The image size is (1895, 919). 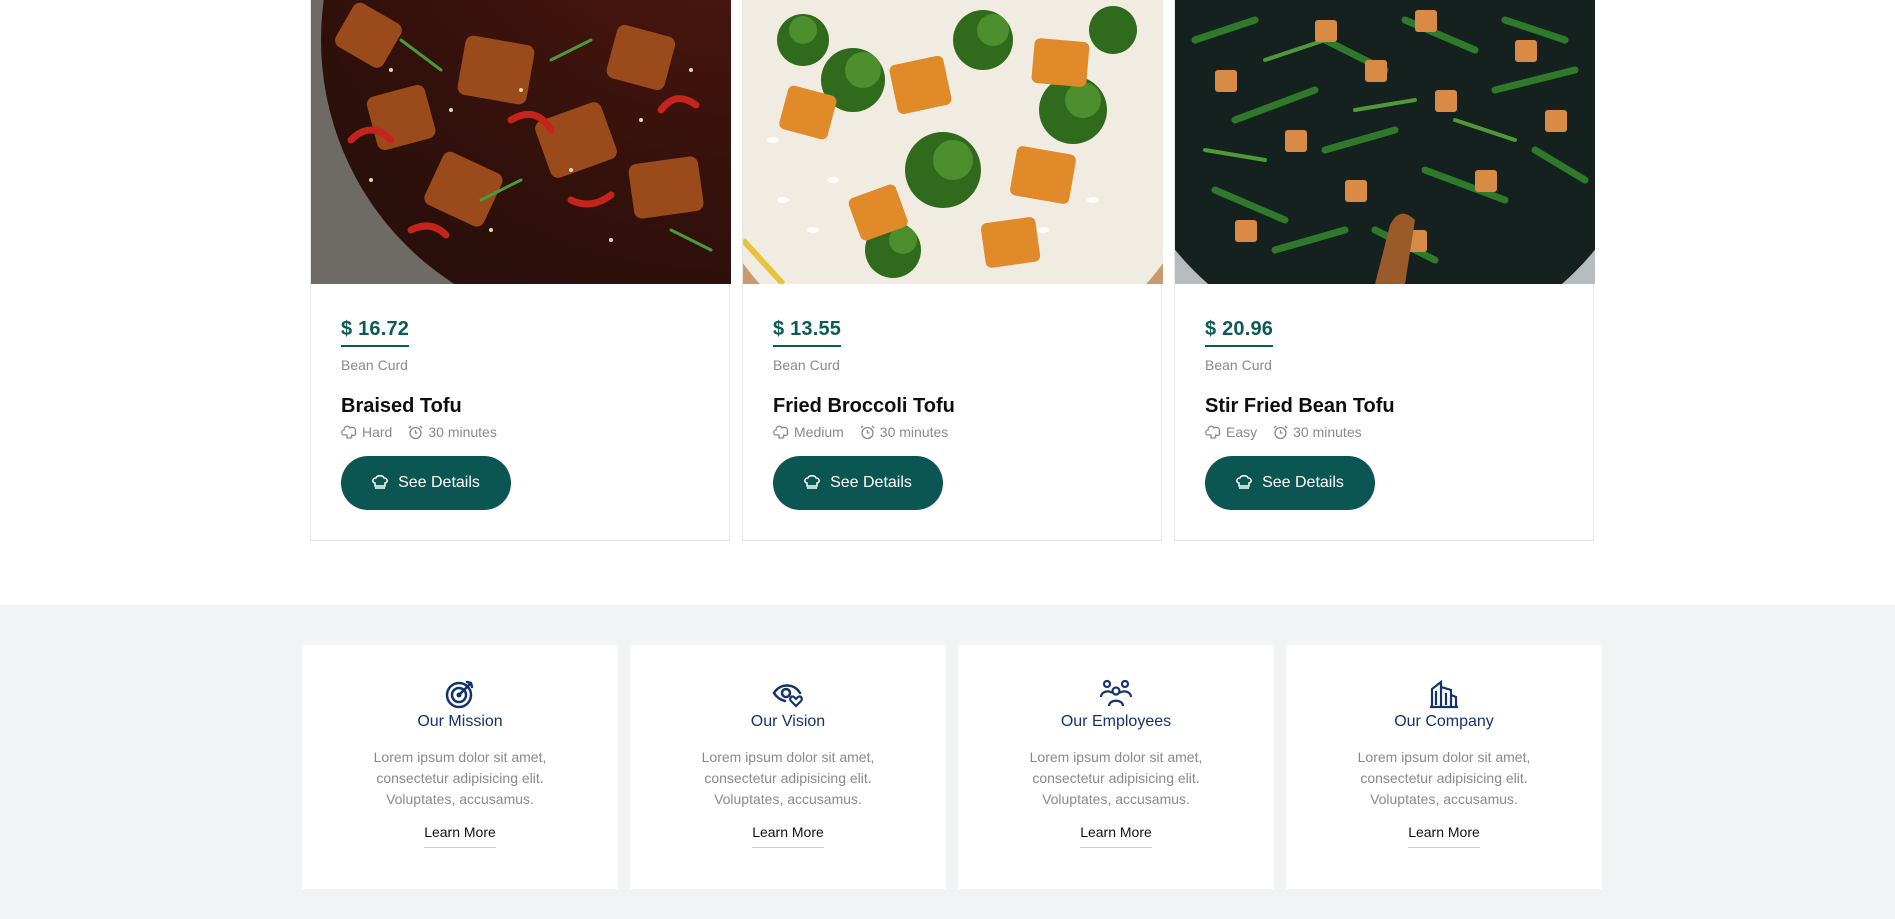 What do you see at coordinates (864, 406) in the screenshot?
I see `recipe-title: Fried Broccoli Tofu` at bounding box center [864, 406].